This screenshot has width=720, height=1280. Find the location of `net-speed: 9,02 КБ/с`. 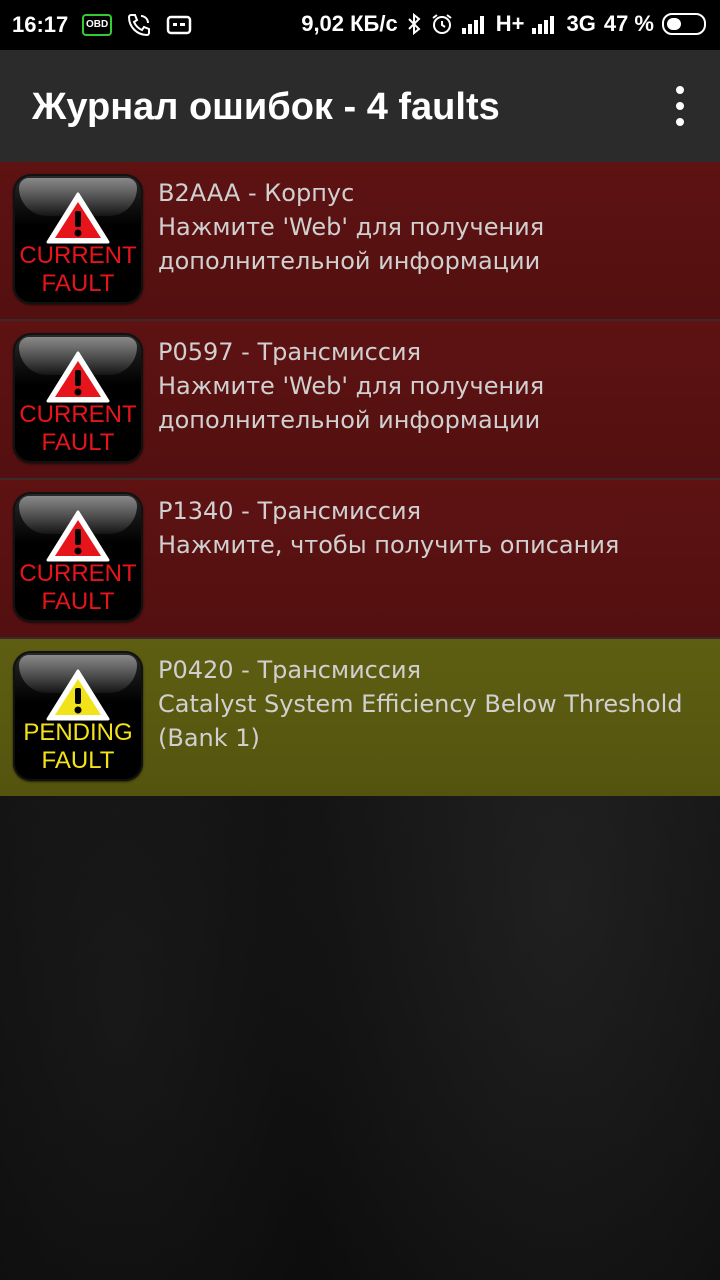

net-speed: 9,02 КБ/с is located at coordinates (349, 23).